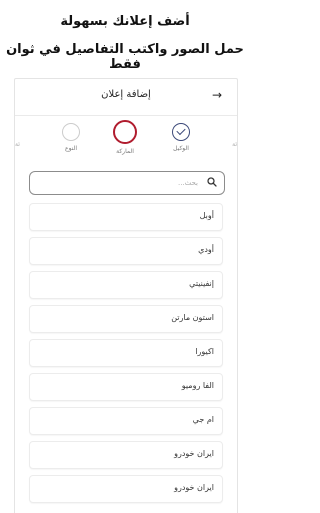  Describe the element at coordinates (204, 351) in the screenshot. I see `list-item-label: اكيورا` at that location.